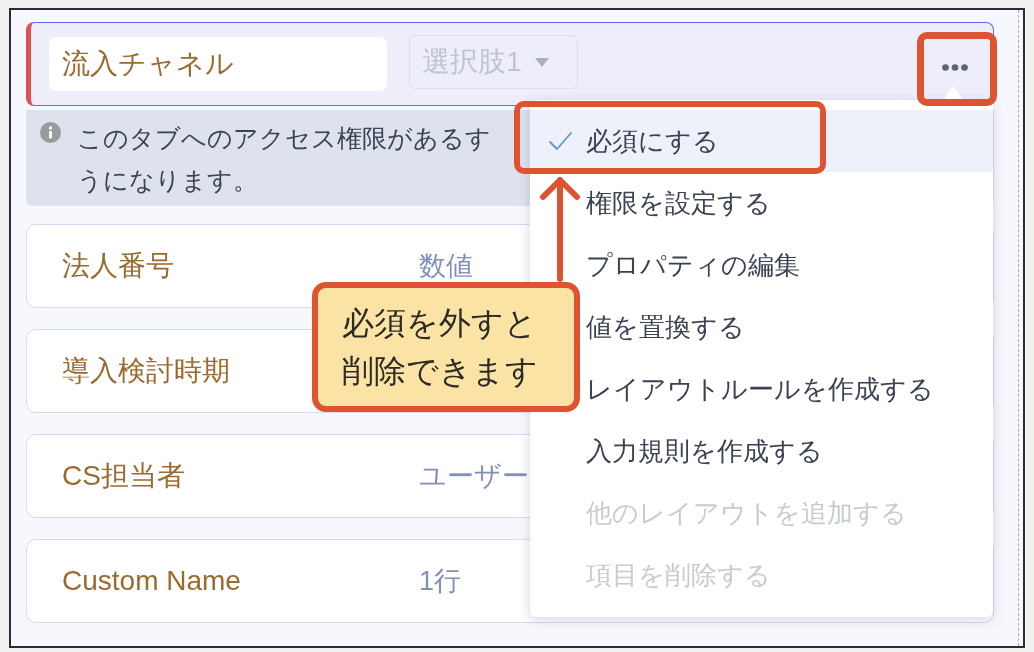 This screenshot has width=1034, height=652. Describe the element at coordinates (167, 180) in the screenshot. I see `notice-text: うになります。` at that location.